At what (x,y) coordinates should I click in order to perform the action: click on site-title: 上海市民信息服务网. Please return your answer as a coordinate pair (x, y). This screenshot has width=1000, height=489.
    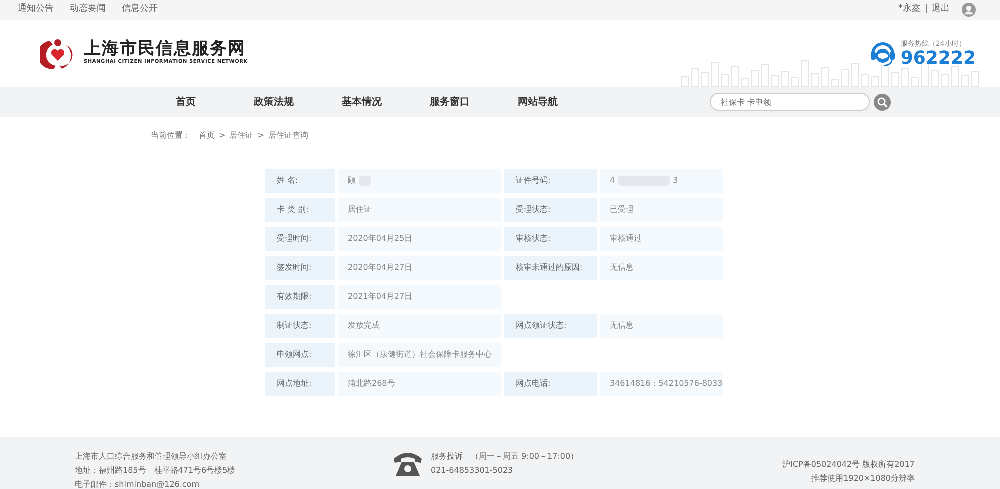
    Looking at the image, I should click on (165, 50).